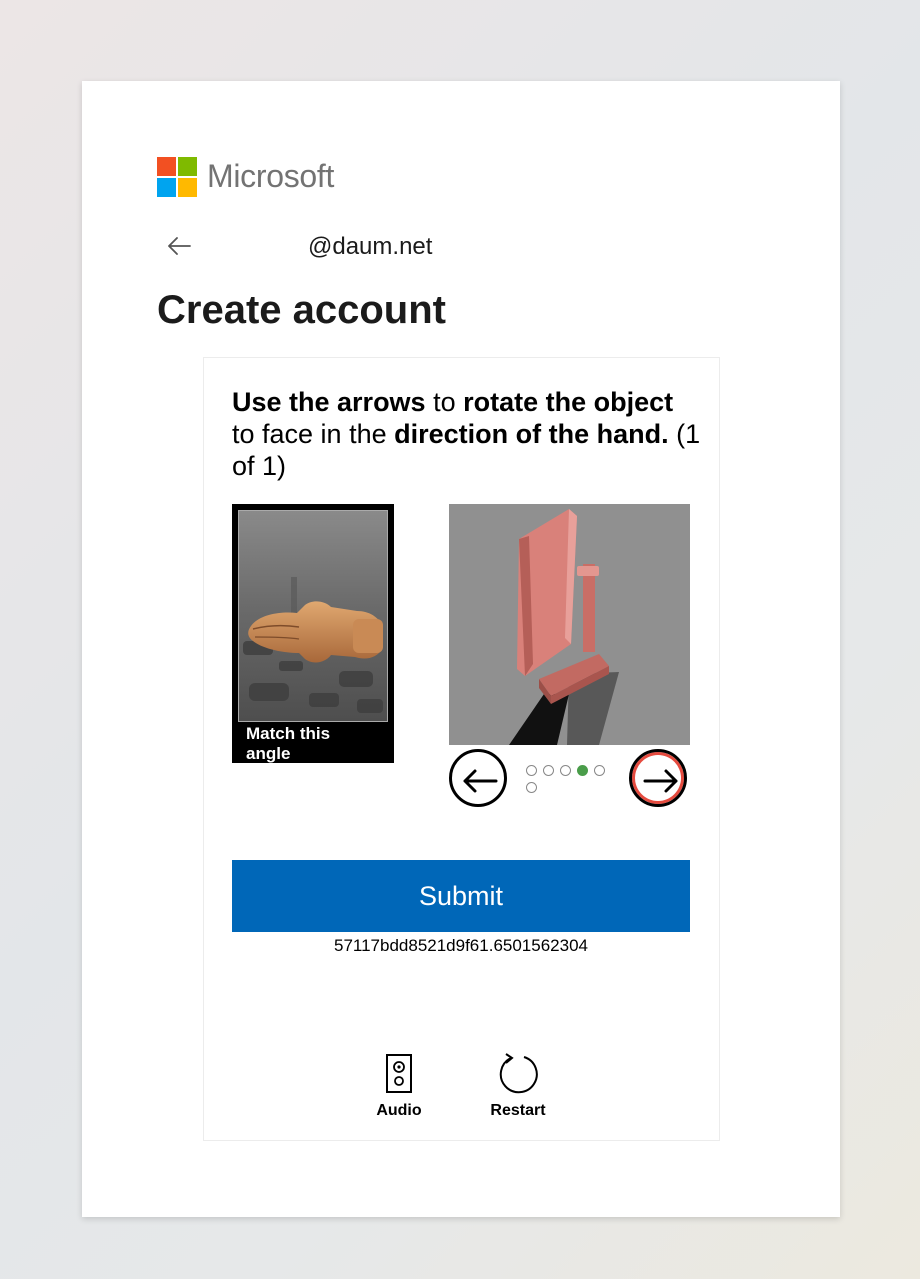 The height and width of the screenshot is (1279, 920). What do you see at coordinates (179, 246) in the screenshot?
I see `back-arrow-icon` at bounding box center [179, 246].